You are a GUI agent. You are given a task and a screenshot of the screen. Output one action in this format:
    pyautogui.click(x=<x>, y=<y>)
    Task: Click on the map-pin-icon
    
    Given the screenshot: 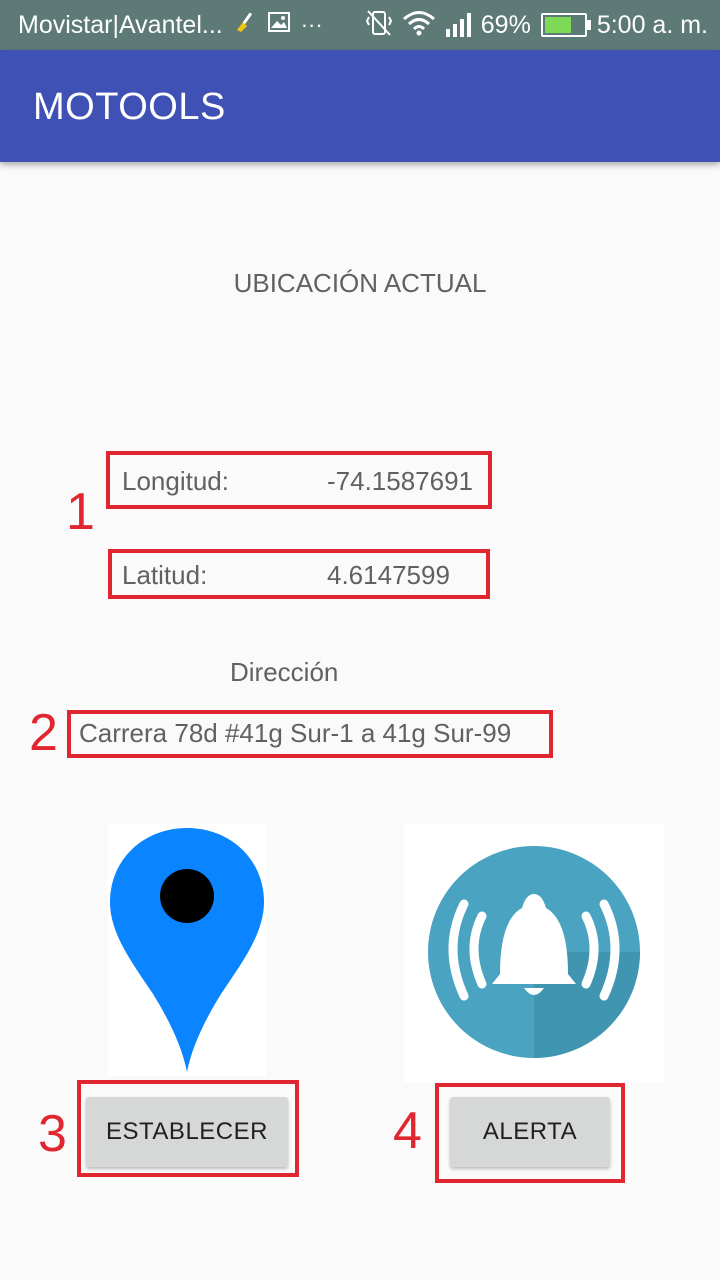 What is the action you would take?
    pyautogui.click(x=187, y=950)
    